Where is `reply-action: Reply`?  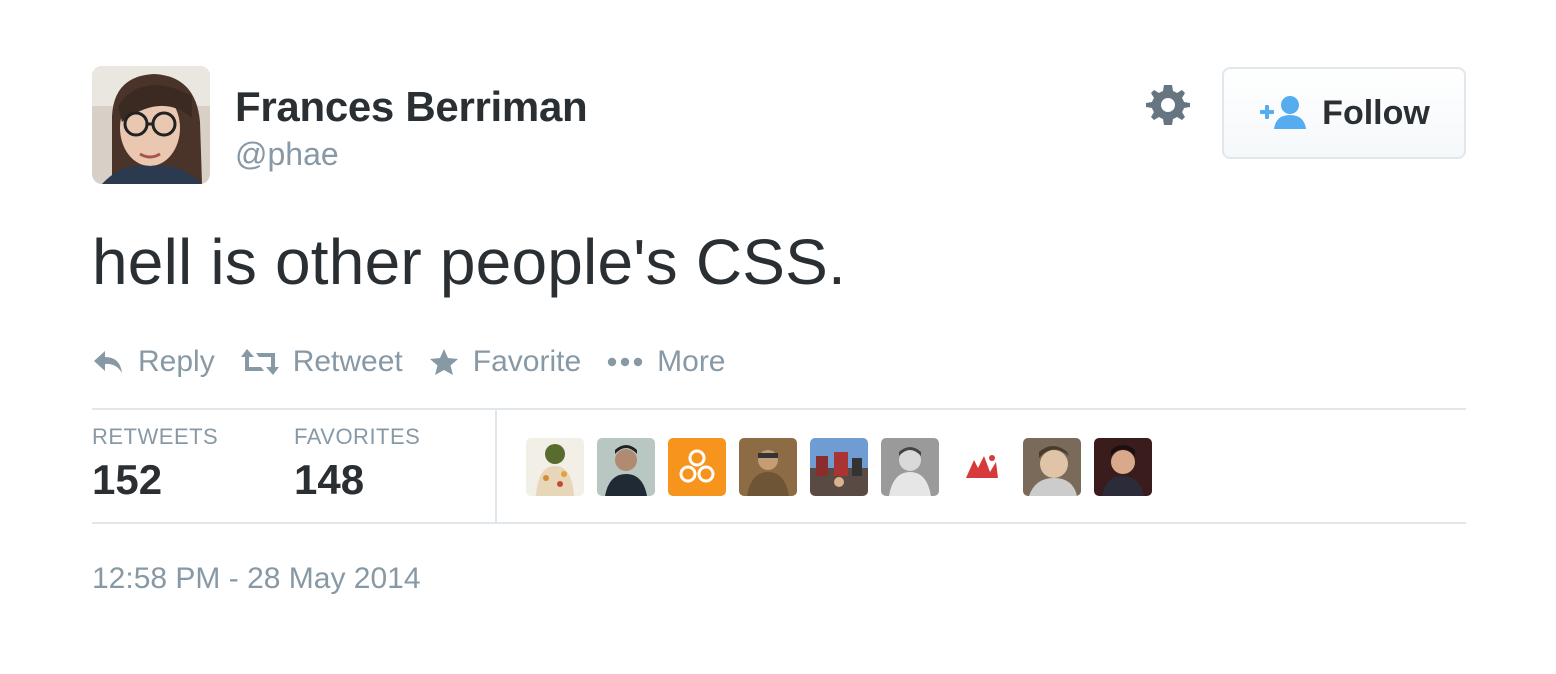 reply-action: Reply is located at coordinates (153, 362).